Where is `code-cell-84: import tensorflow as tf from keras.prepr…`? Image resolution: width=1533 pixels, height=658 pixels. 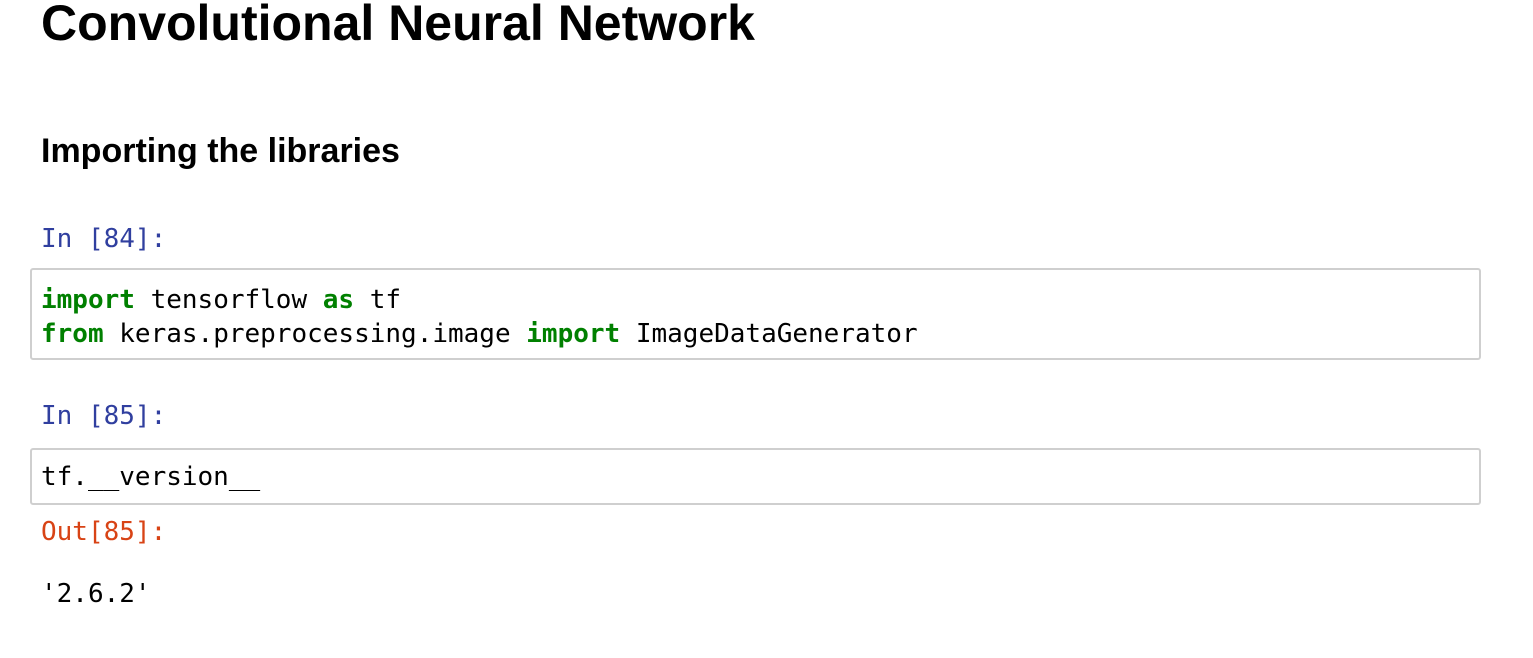 code-cell-84: import tensorflow as tf from keras.prepr… is located at coordinates (755, 314).